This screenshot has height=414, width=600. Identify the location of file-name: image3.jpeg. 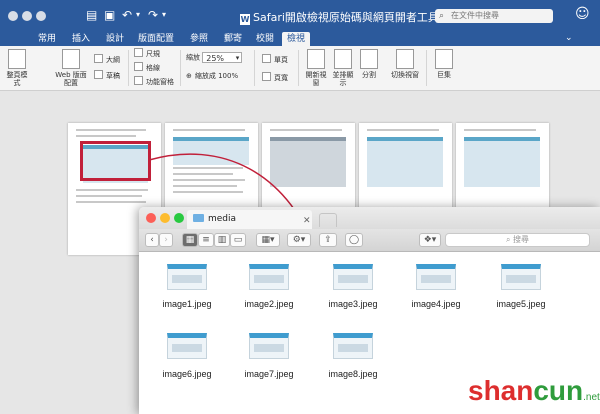
(353, 304).